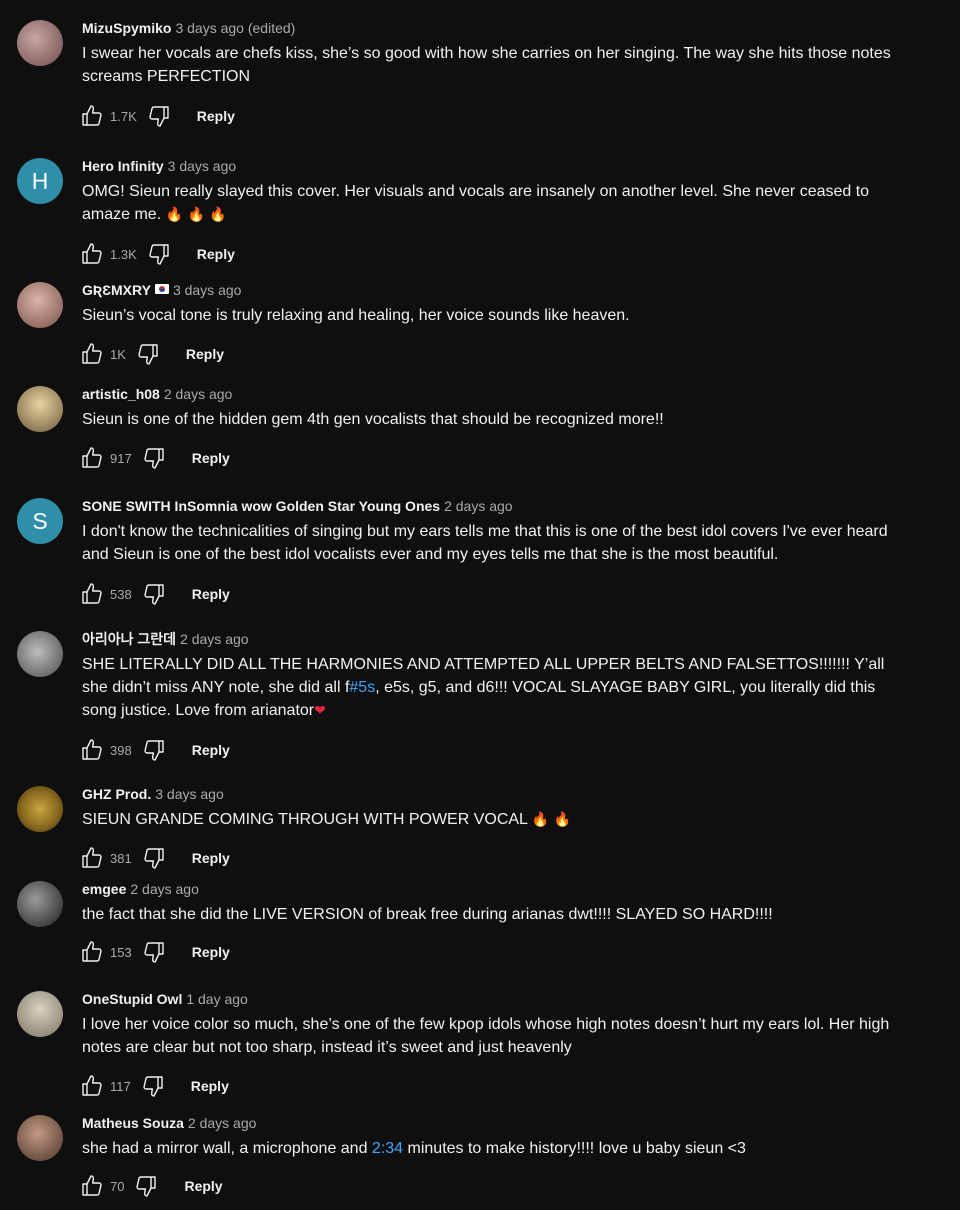  I want to click on avatar: S, so click(40, 521).